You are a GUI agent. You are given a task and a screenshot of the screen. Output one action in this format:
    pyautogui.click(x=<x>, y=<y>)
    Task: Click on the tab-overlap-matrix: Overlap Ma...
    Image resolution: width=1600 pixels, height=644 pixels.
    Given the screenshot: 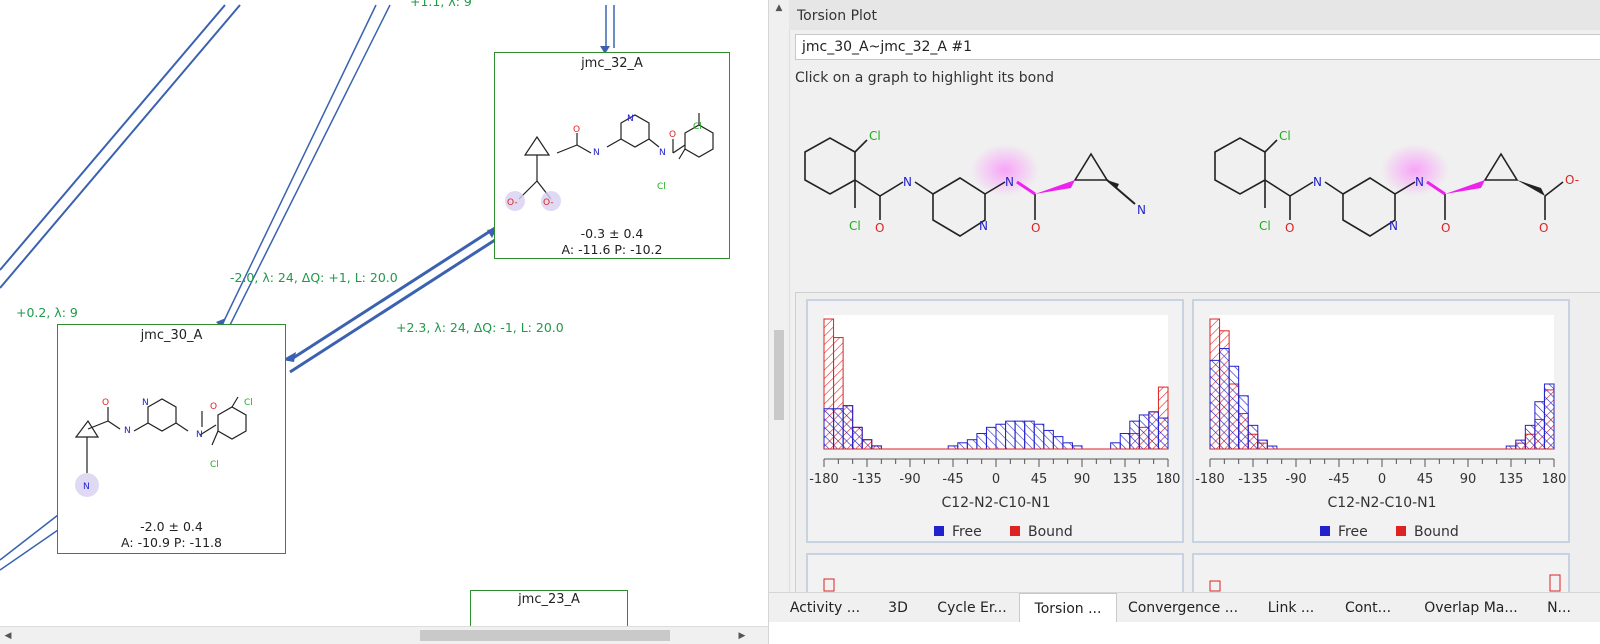 What is the action you would take?
    pyautogui.click(x=1471, y=608)
    